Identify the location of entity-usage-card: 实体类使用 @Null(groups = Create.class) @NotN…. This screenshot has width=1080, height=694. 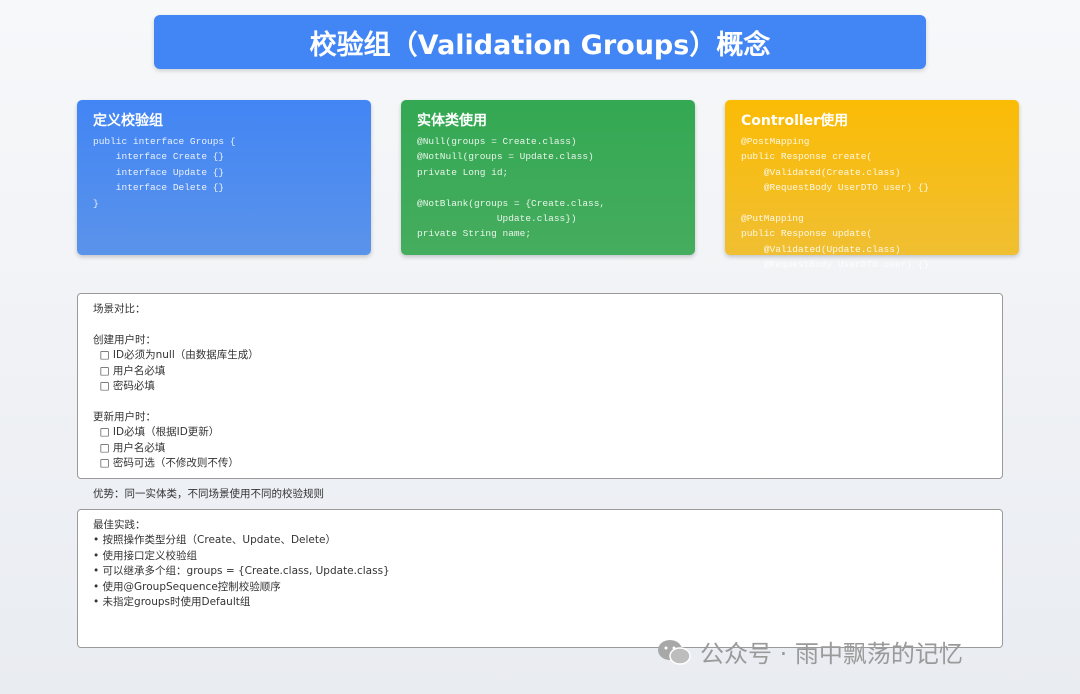
(548, 177).